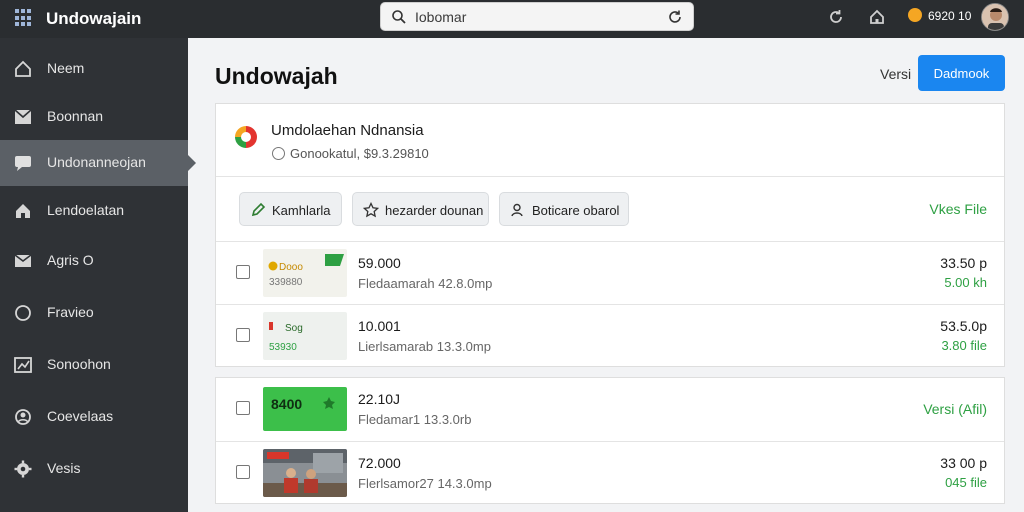 The image size is (1024, 512). I want to click on thumbnail-image: 8400, so click(303, 404).